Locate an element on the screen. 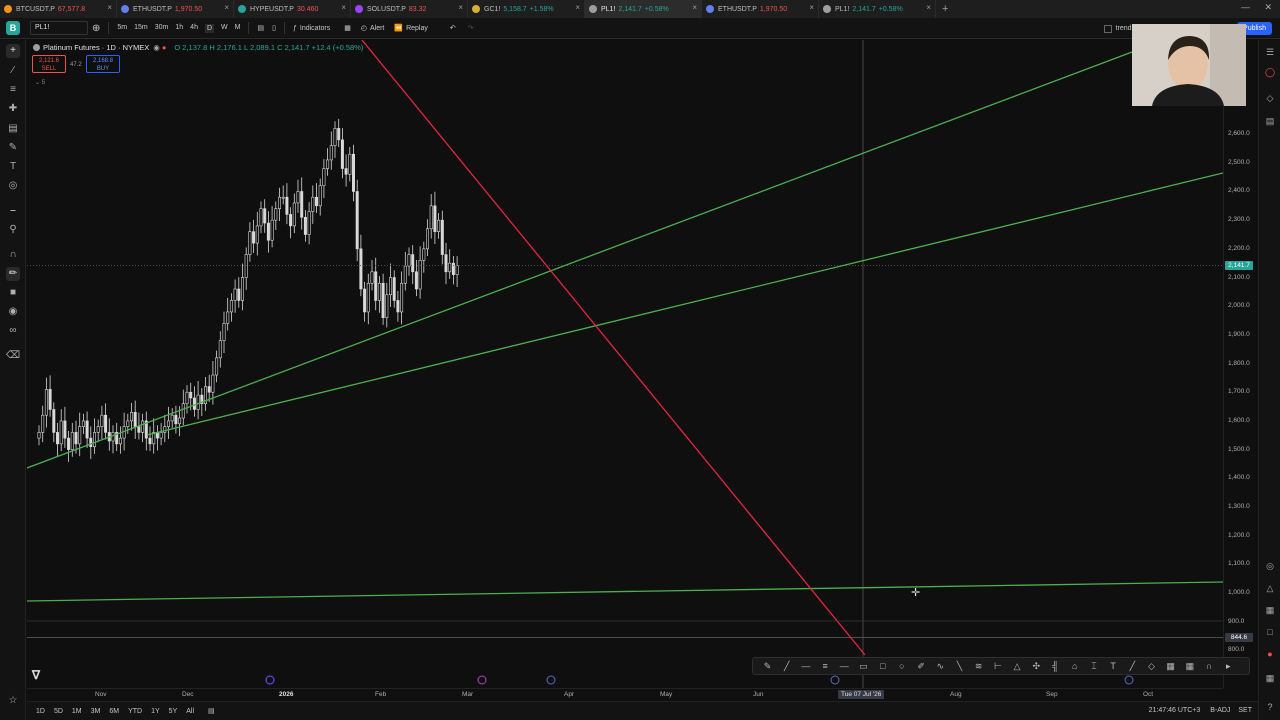  horizontal-line-tool-icon: ≡ is located at coordinates (13, 90).